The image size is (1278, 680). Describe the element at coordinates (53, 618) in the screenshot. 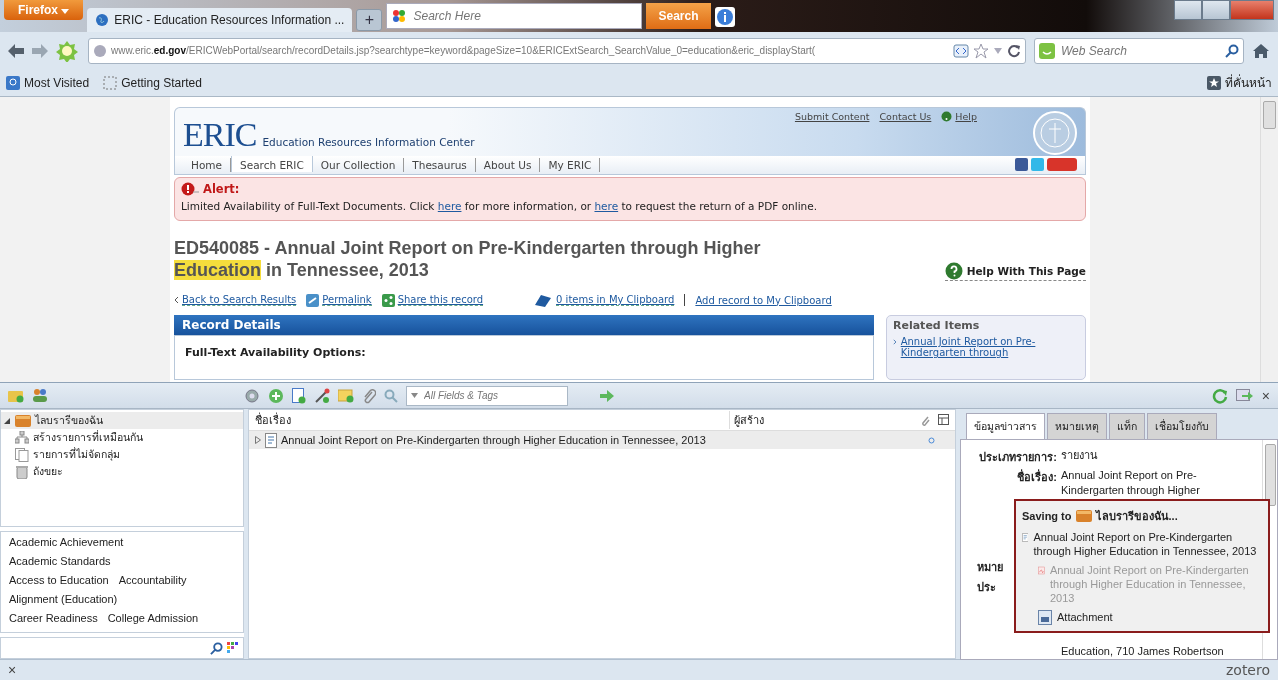

I see `tag-item: Career Readiness` at that location.